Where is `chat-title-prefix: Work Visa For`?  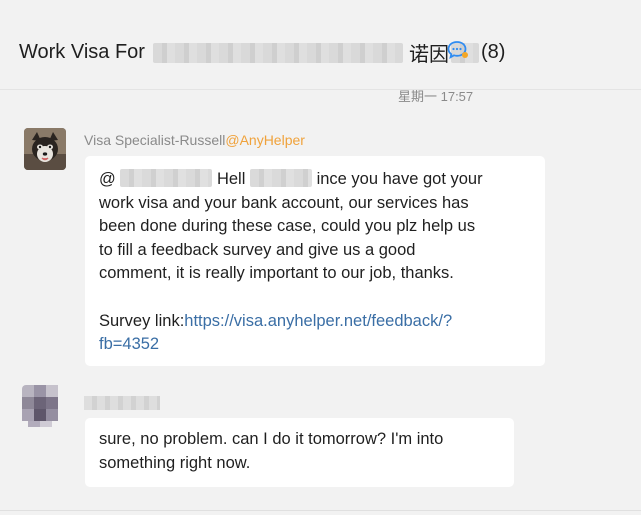 chat-title-prefix: Work Visa For is located at coordinates (82, 52).